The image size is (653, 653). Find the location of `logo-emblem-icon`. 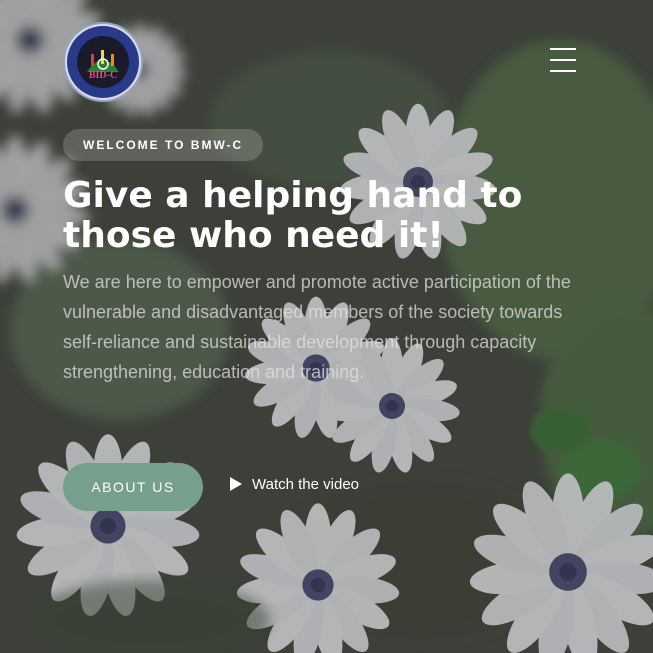

logo-emblem-icon is located at coordinates (103, 62).